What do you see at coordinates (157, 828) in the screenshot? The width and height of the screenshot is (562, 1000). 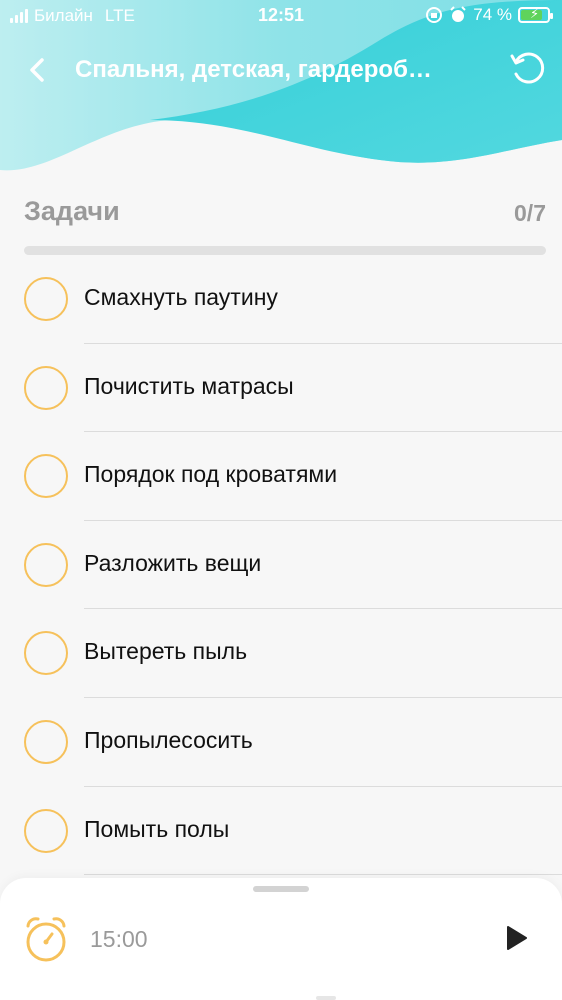 I see `task-label: Помыть полы` at bounding box center [157, 828].